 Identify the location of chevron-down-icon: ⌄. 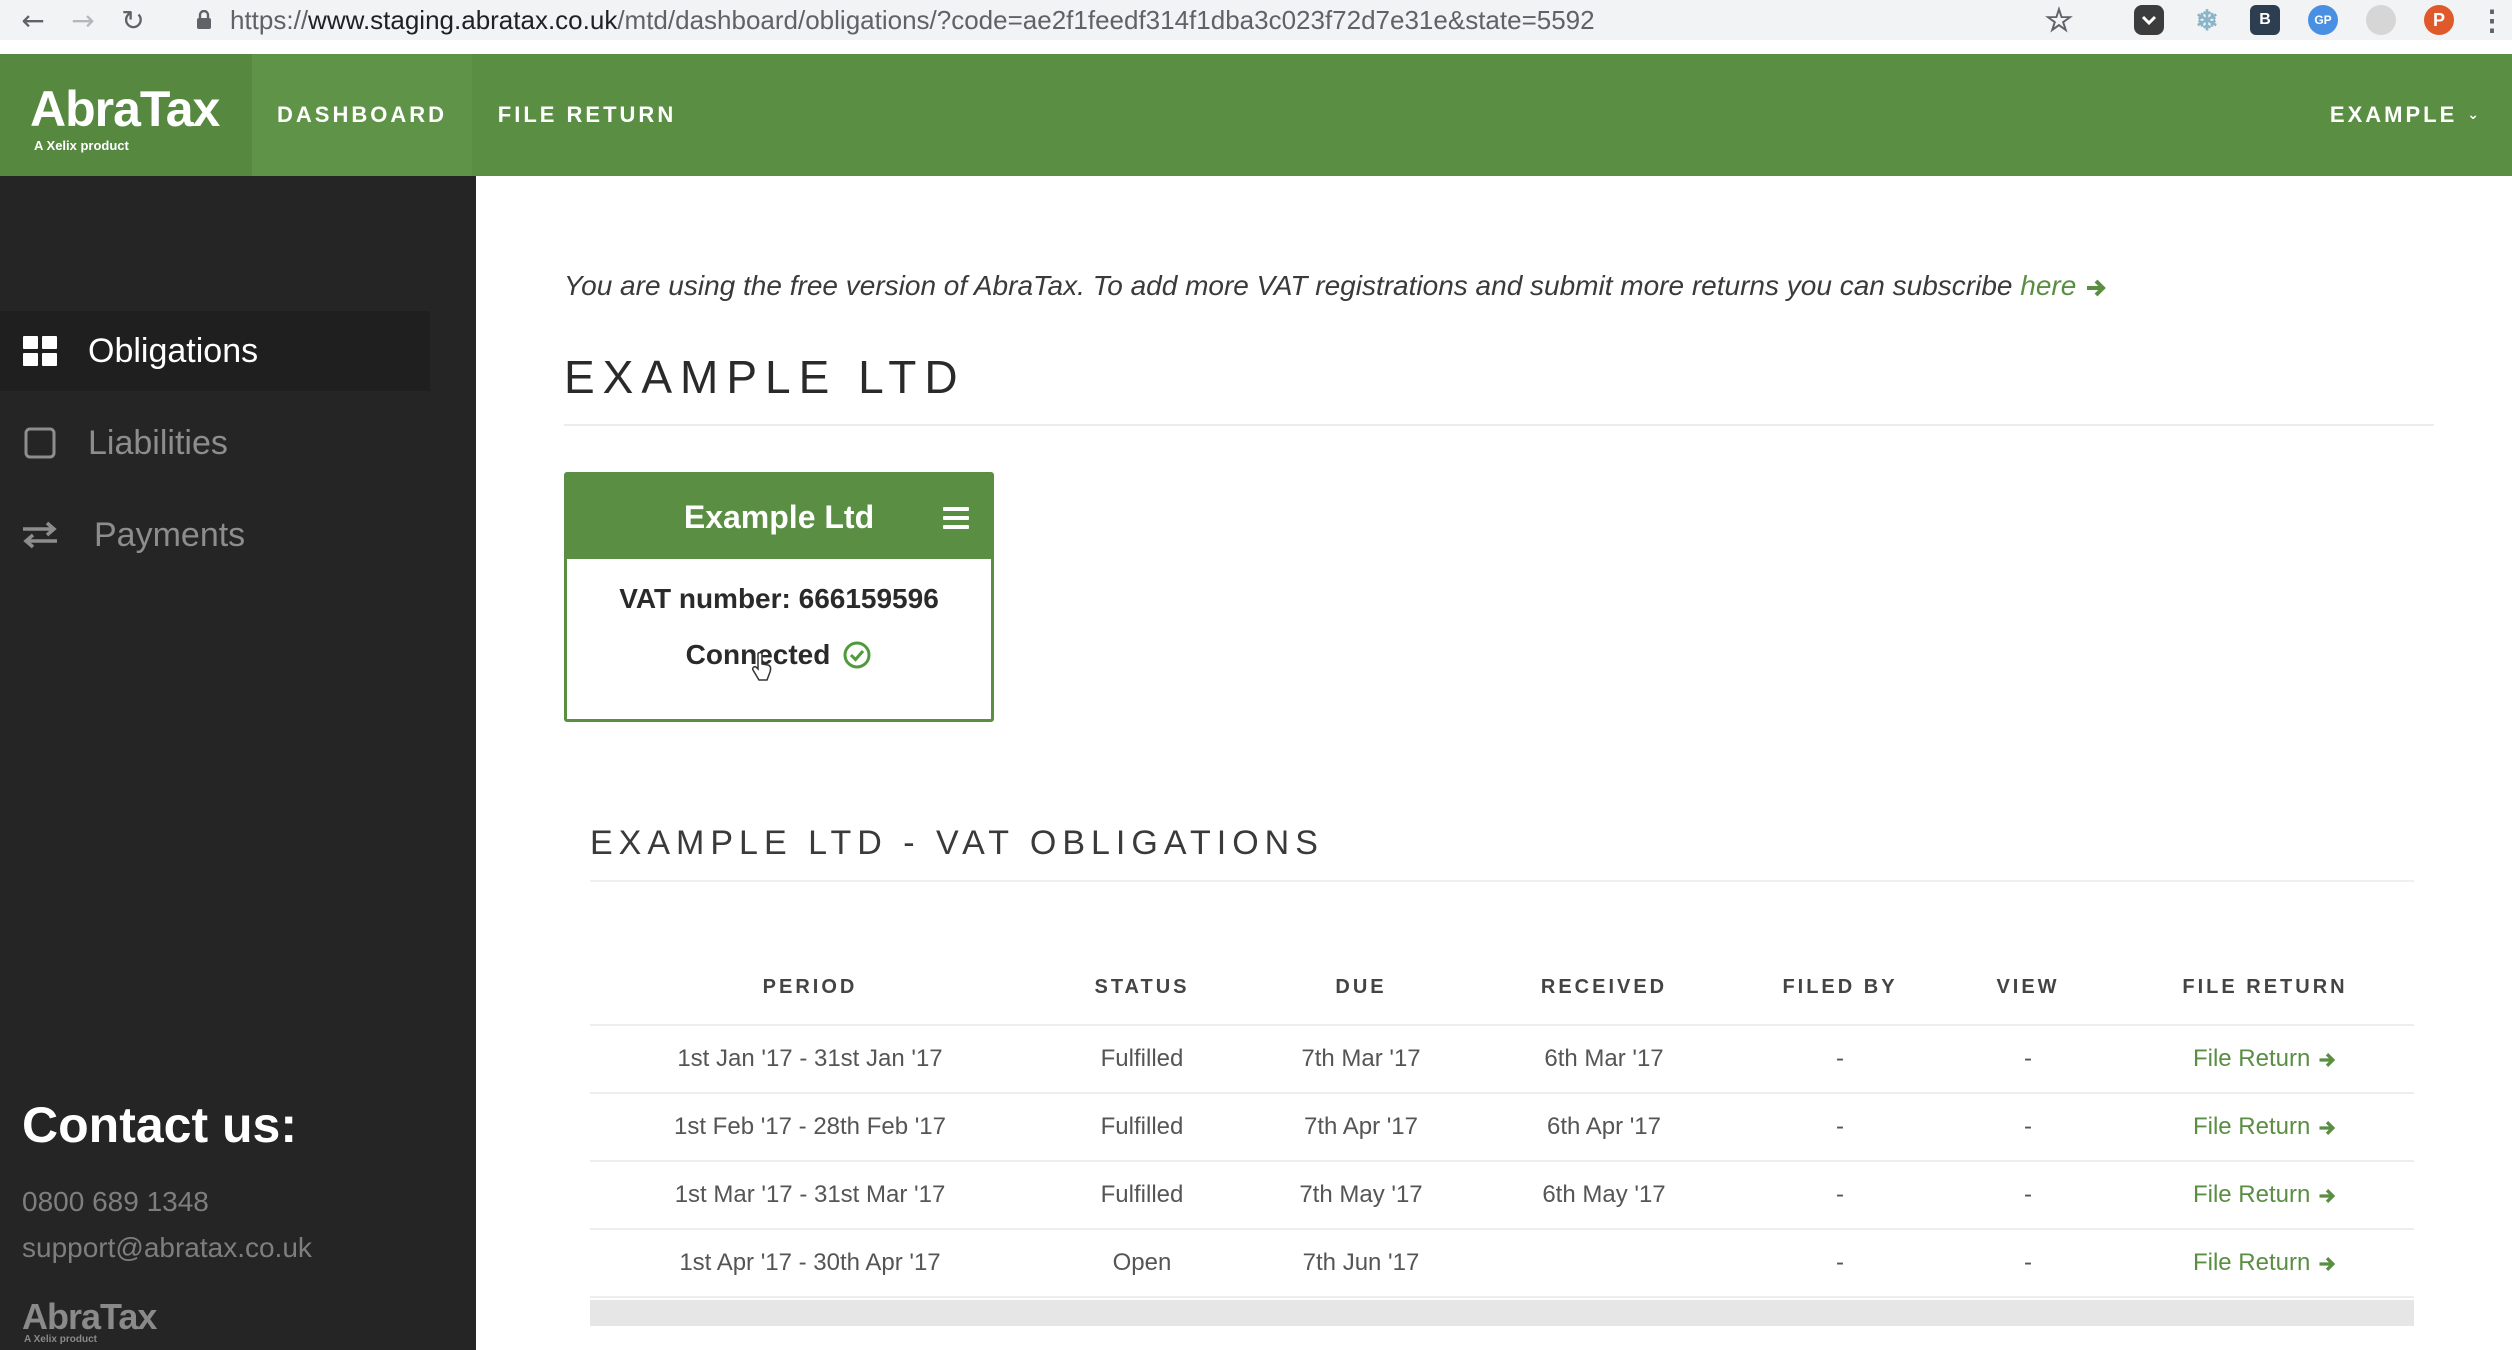
(2474, 115).